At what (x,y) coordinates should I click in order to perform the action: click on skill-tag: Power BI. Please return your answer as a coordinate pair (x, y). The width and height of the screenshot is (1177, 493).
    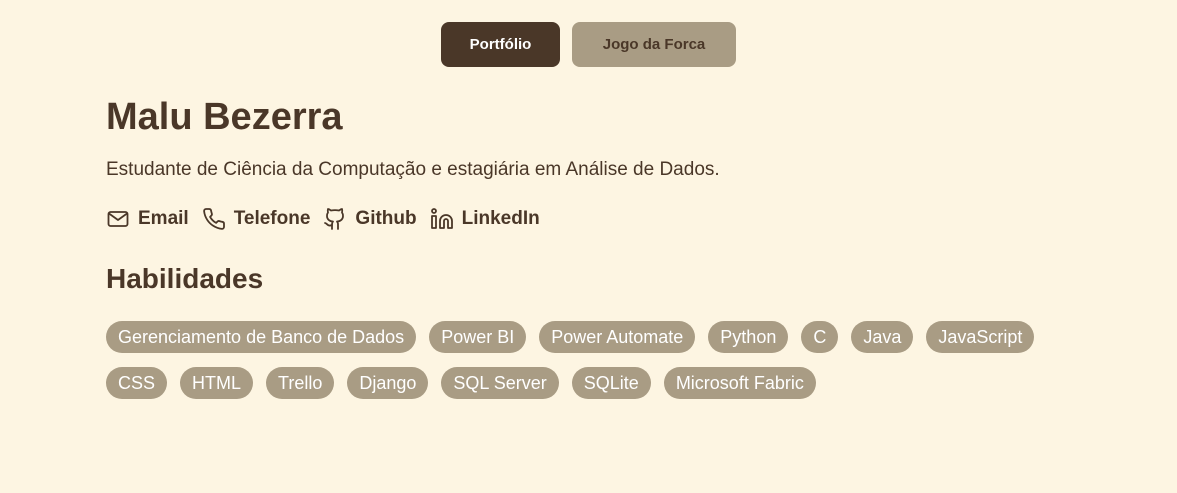
    Looking at the image, I should click on (478, 337).